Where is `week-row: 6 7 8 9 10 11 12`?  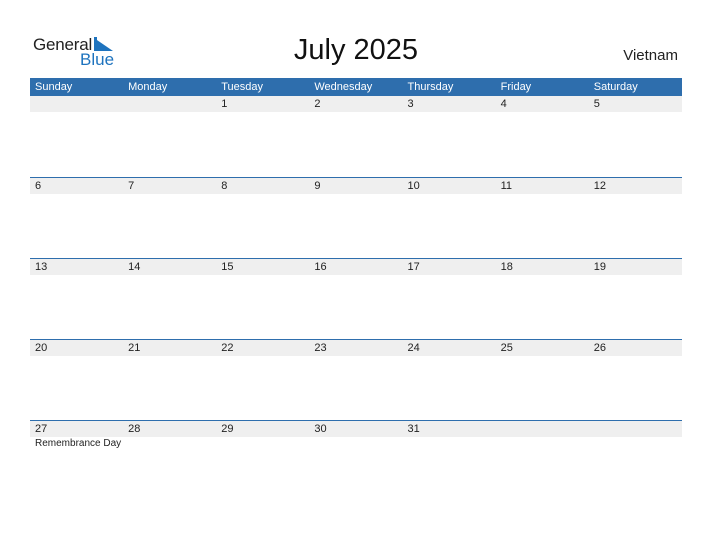
week-row: 6 7 8 9 10 11 12 is located at coordinates (356, 217).